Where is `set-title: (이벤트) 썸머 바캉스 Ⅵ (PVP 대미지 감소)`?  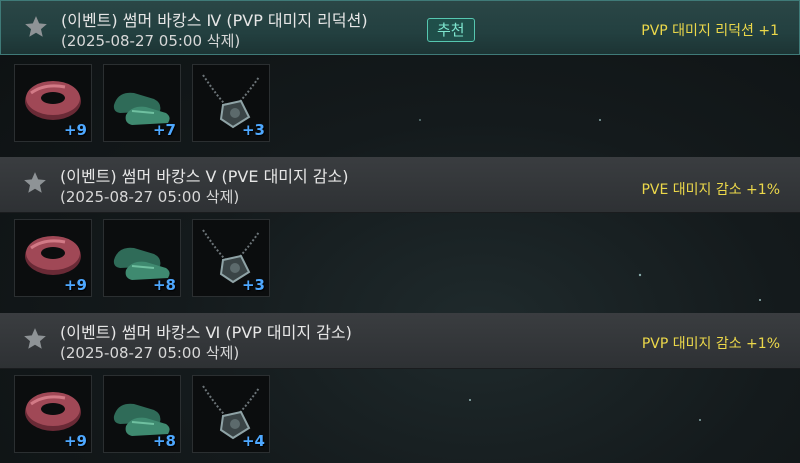 set-title: (이벤트) 썸머 바캉스 Ⅵ (PVP 대미지 감소) is located at coordinates (206, 332).